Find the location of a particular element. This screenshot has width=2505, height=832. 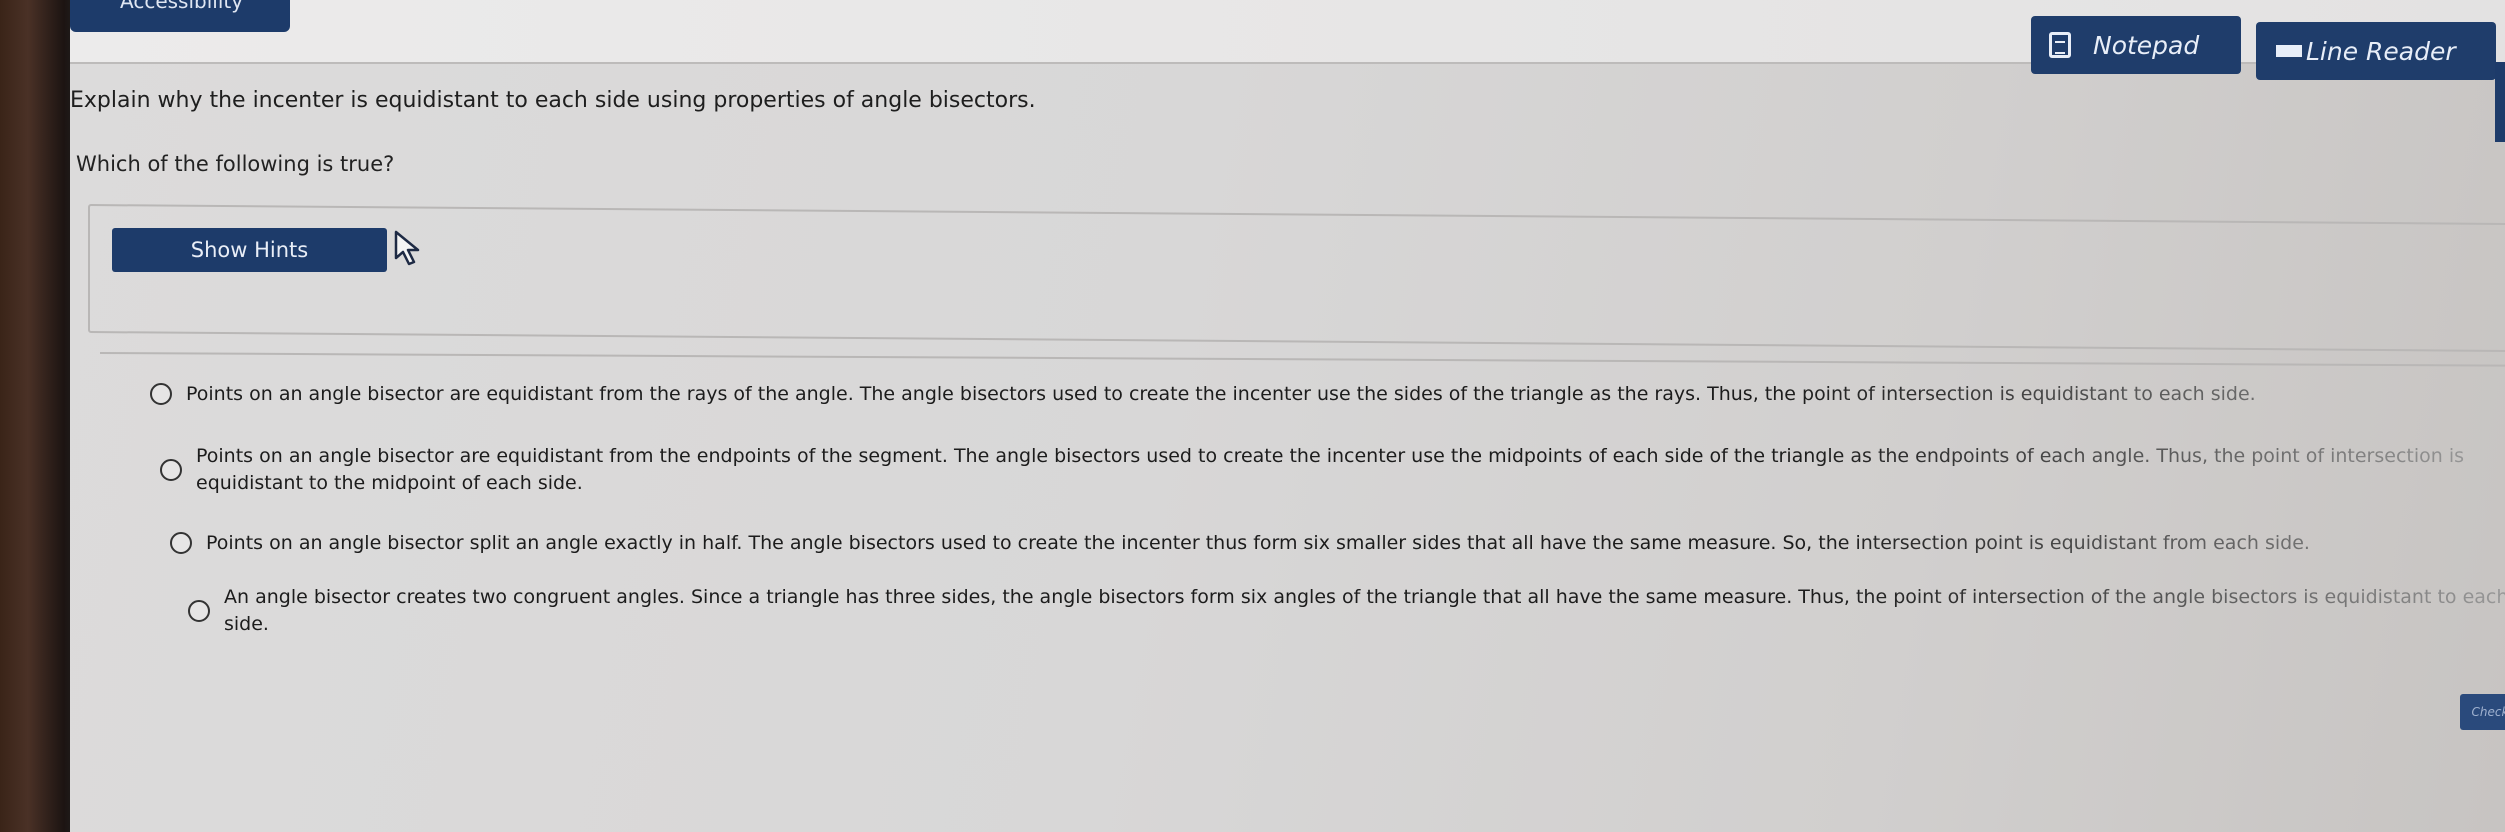

notepad-label: Notepad is located at coordinates (2146, 45).